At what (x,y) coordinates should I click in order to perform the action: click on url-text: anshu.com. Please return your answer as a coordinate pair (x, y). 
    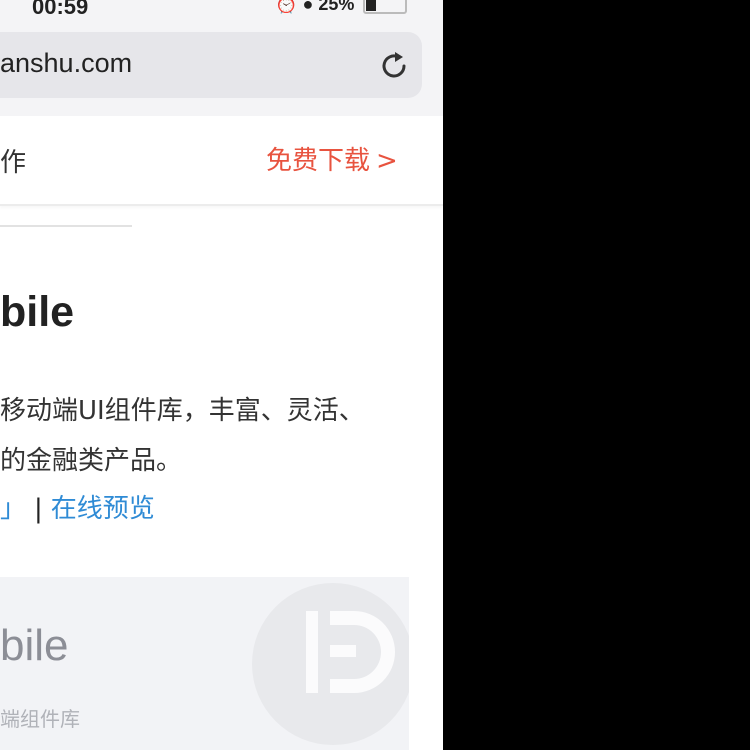
    Looking at the image, I should click on (66, 63).